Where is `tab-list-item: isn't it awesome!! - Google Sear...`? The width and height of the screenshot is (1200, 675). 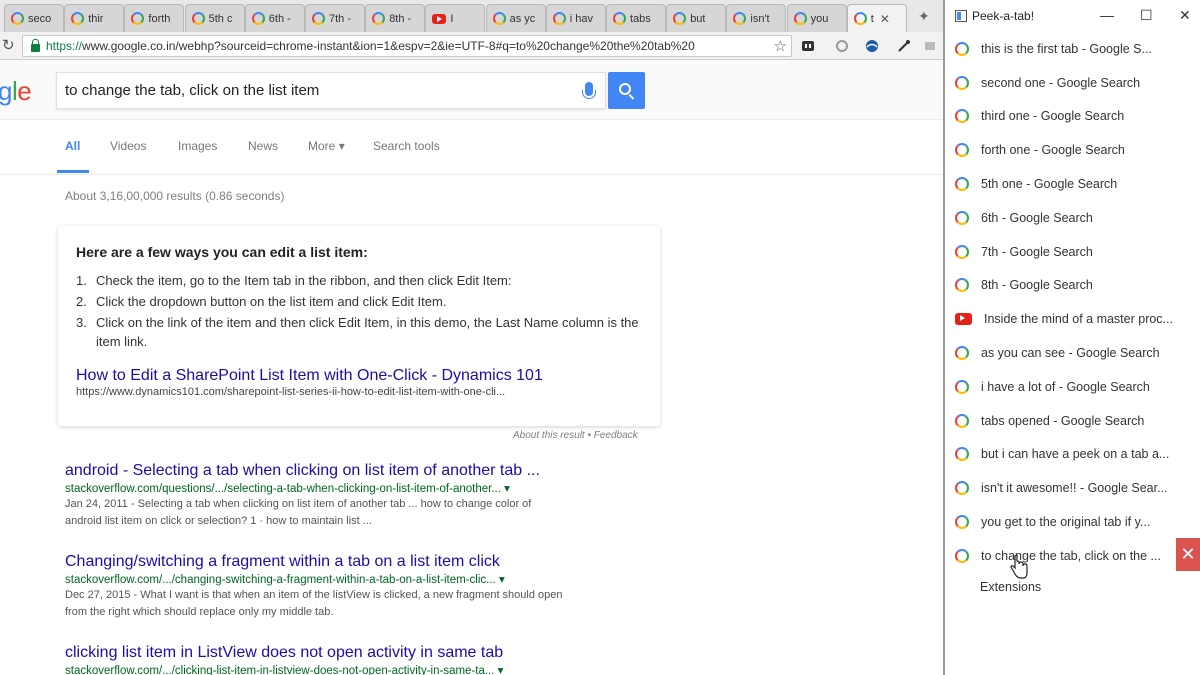
tab-list-item: isn't it awesome!! - Google Sear... is located at coordinates (1072, 488).